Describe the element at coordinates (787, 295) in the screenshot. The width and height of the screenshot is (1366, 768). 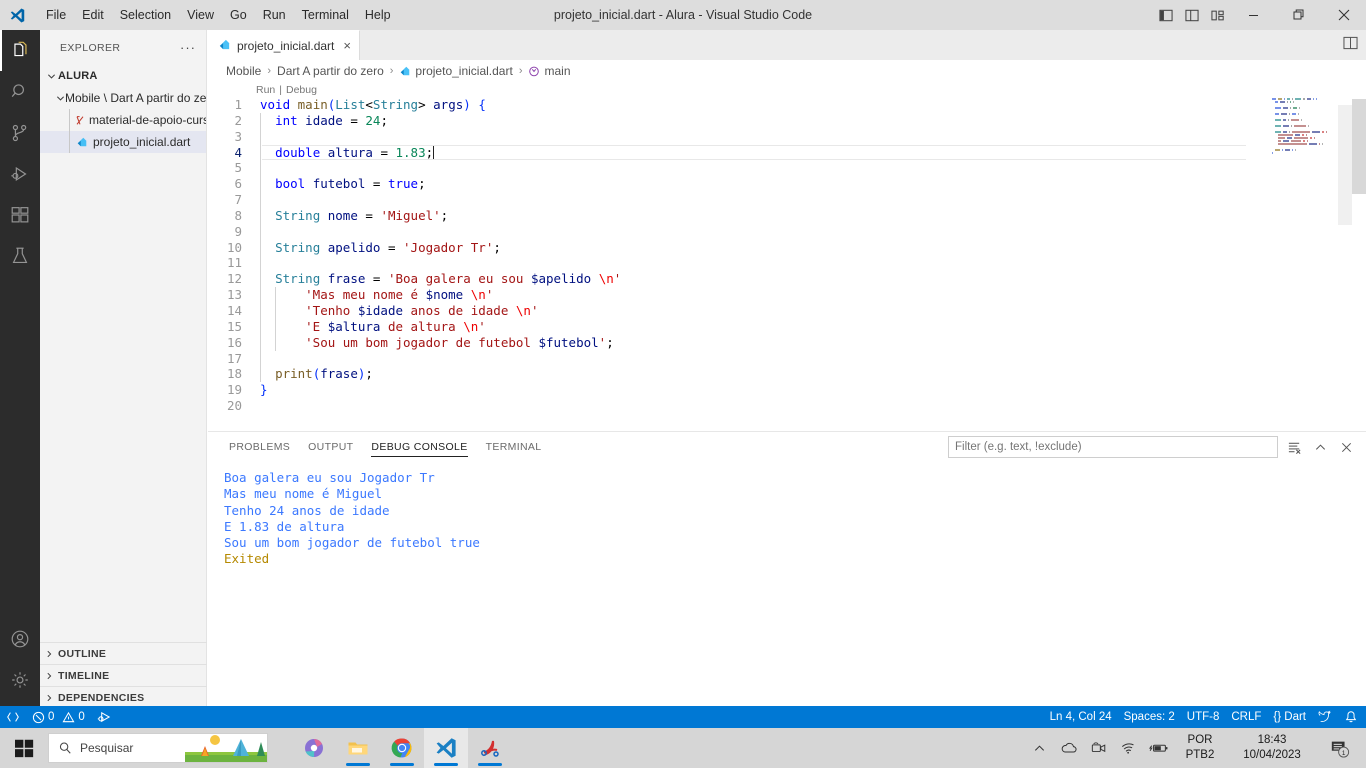
I see `code-line: 13 'Mas meu nome é $nome \n'` at that location.